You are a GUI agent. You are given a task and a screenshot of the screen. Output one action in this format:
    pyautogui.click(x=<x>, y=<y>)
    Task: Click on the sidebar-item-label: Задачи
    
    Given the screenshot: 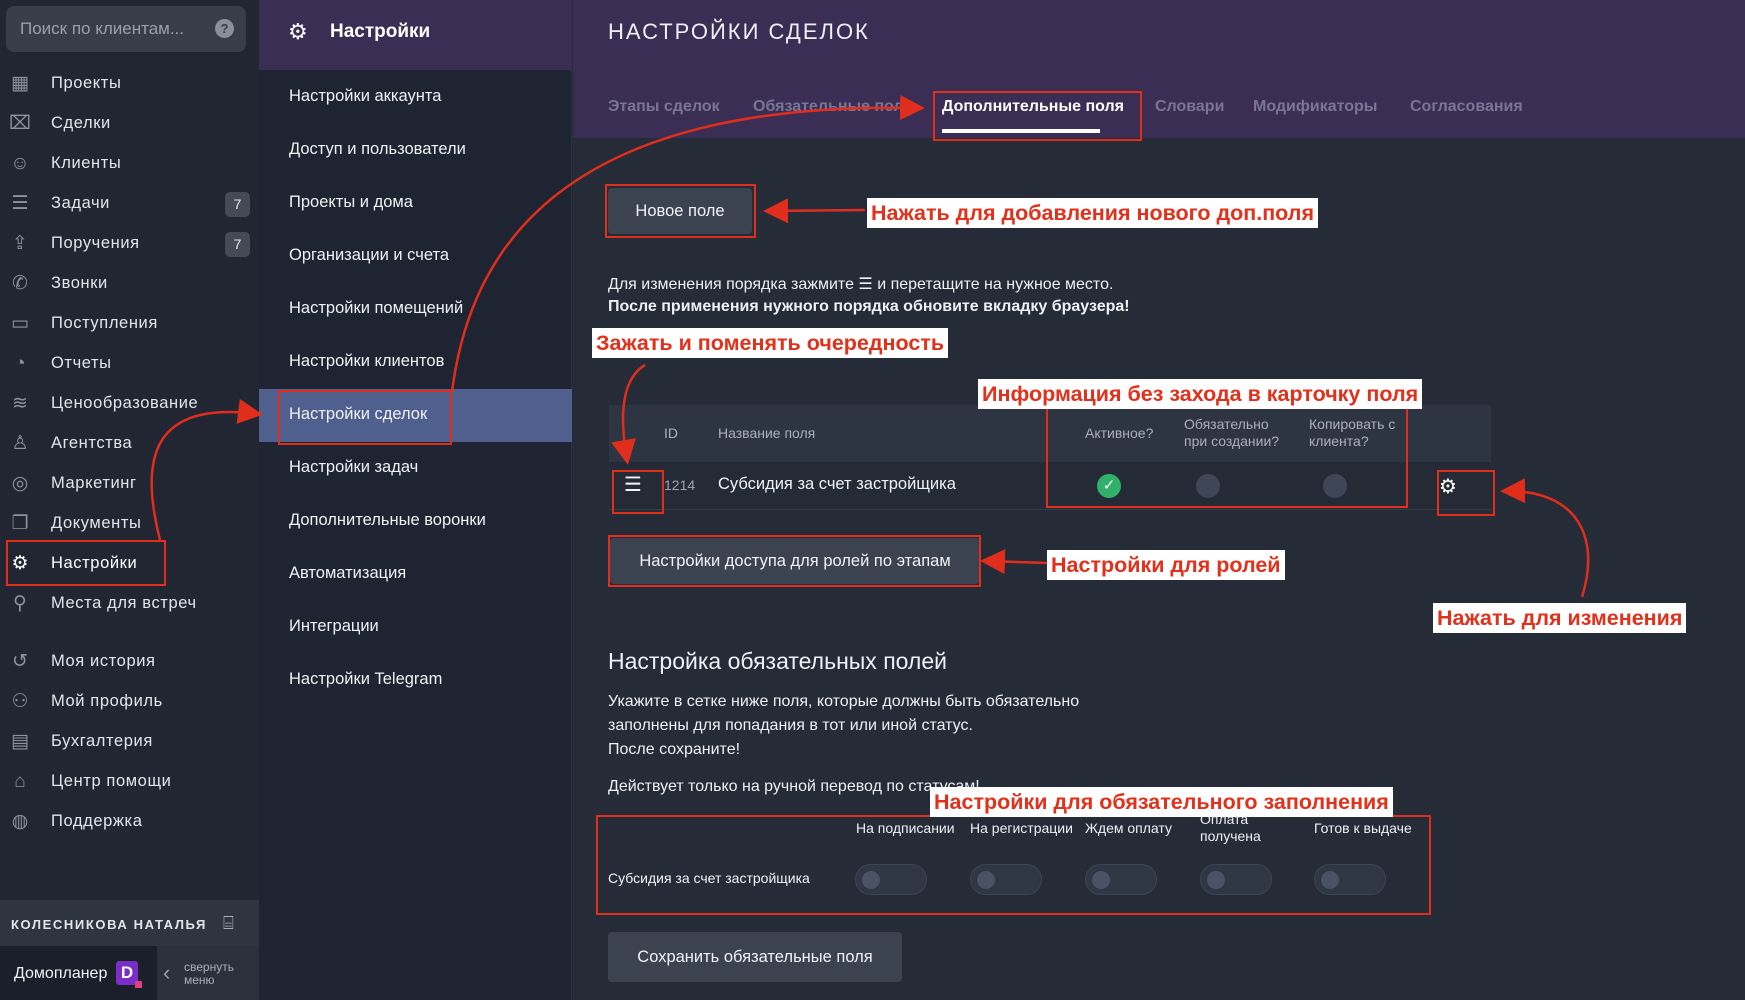 What is the action you would take?
    pyautogui.click(x=80, y=203)
    